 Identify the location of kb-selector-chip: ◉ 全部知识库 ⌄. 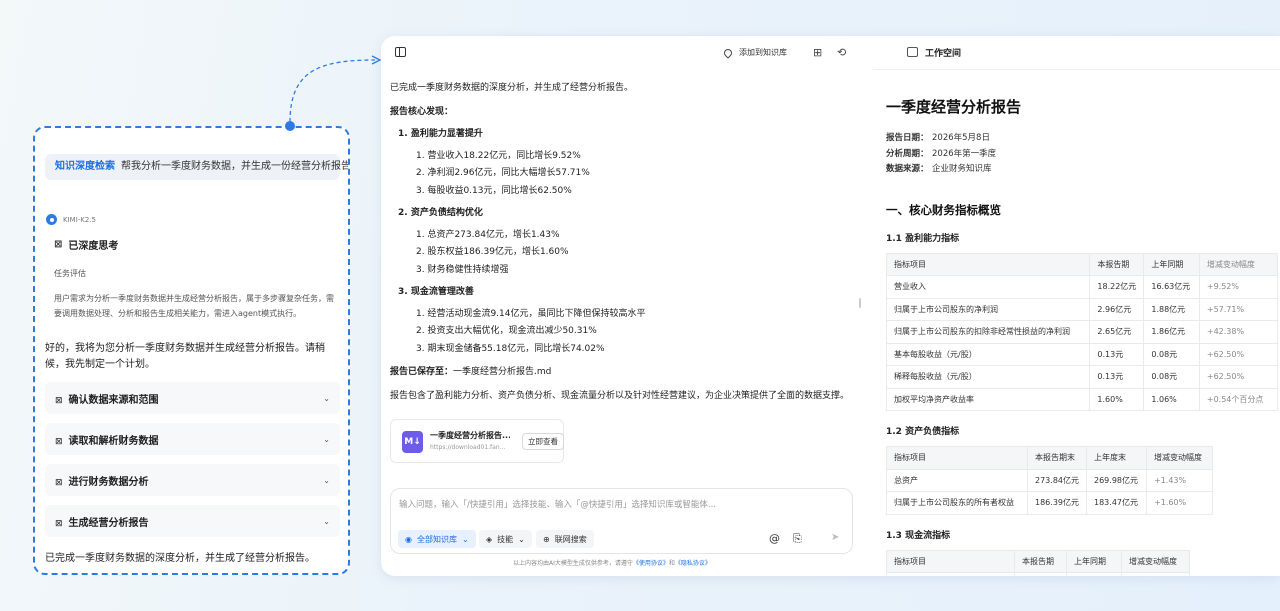
(437, 539).